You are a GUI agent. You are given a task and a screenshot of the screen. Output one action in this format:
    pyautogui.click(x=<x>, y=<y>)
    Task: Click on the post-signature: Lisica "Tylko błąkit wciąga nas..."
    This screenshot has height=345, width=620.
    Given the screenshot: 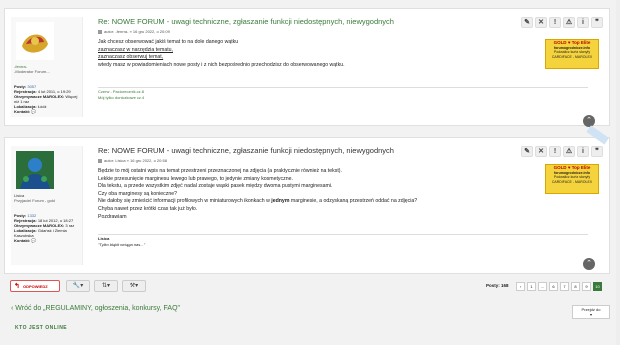 What is the action you would take?
    pyautogui.click(x=122, y=241)
    